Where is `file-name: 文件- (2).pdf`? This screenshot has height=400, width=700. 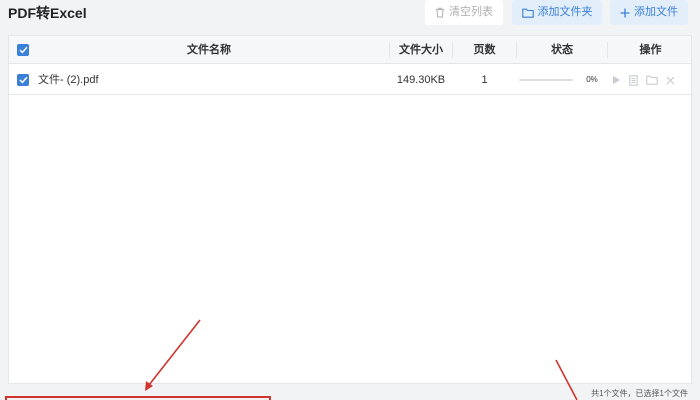
file-name: 文件- (2).pdf is located at coordinates (68, 80).